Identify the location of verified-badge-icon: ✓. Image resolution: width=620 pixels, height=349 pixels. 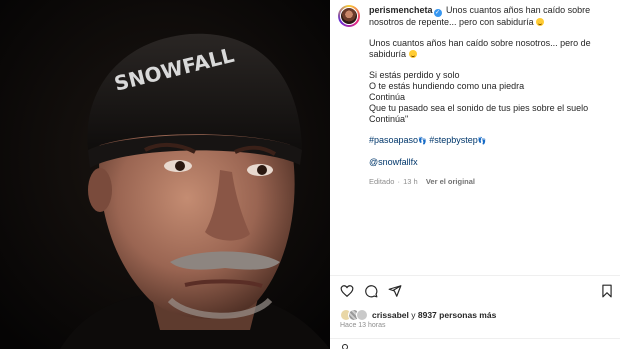
(437, 13).